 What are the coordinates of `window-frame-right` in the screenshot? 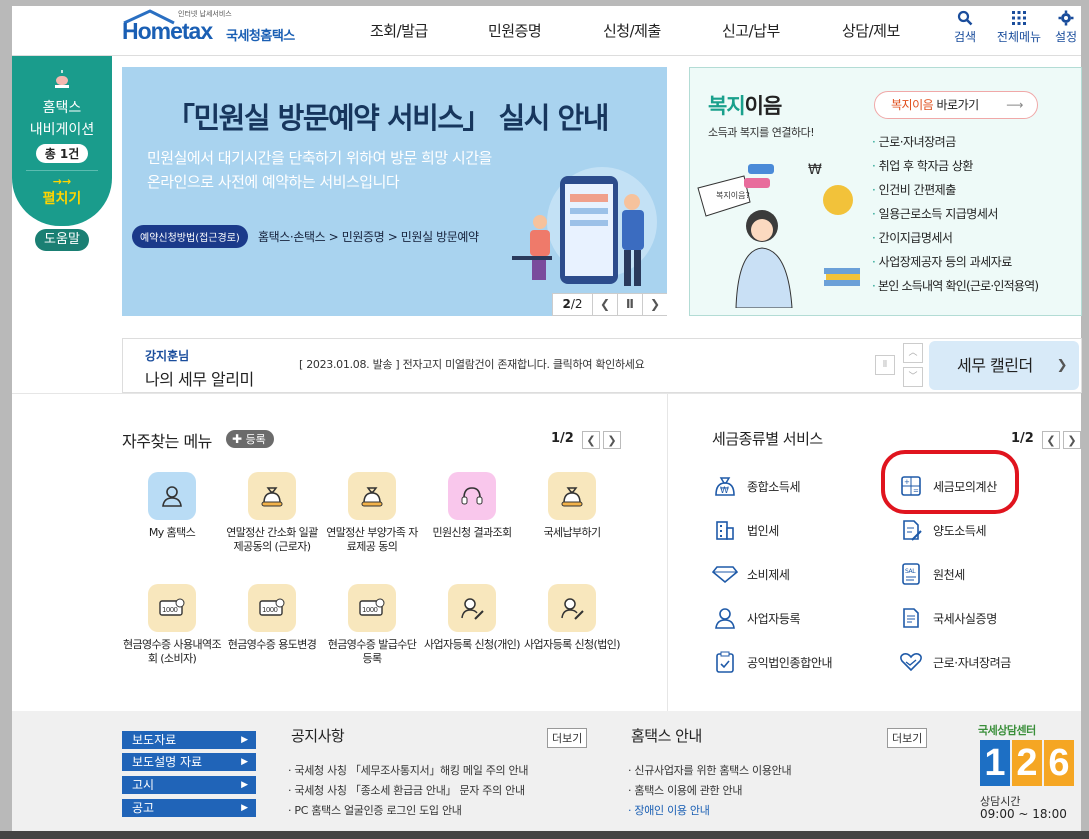 It's located at (1085, 419).